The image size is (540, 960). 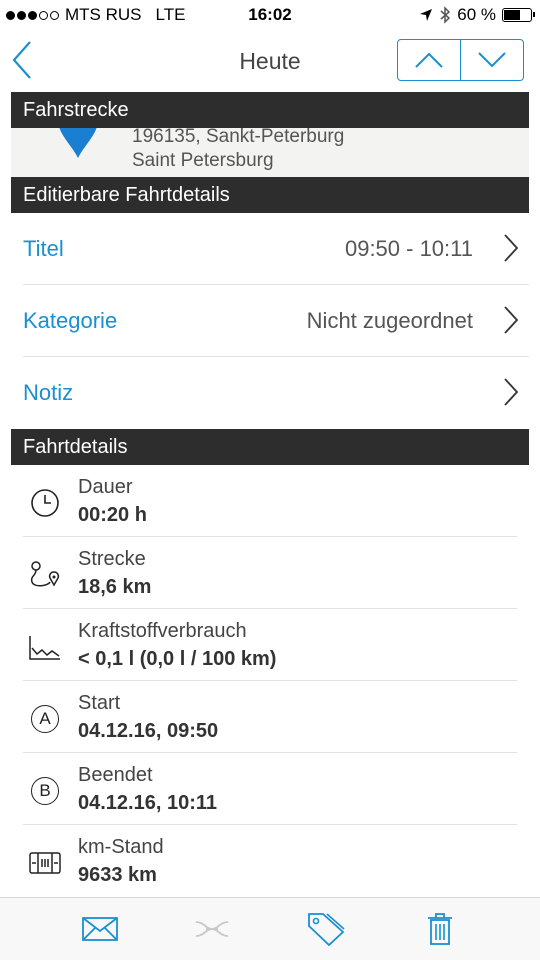 What do you see at coordinates (99, 703) in the screenshot?
I see `start-label: Start` at bounding box center [99, 703].